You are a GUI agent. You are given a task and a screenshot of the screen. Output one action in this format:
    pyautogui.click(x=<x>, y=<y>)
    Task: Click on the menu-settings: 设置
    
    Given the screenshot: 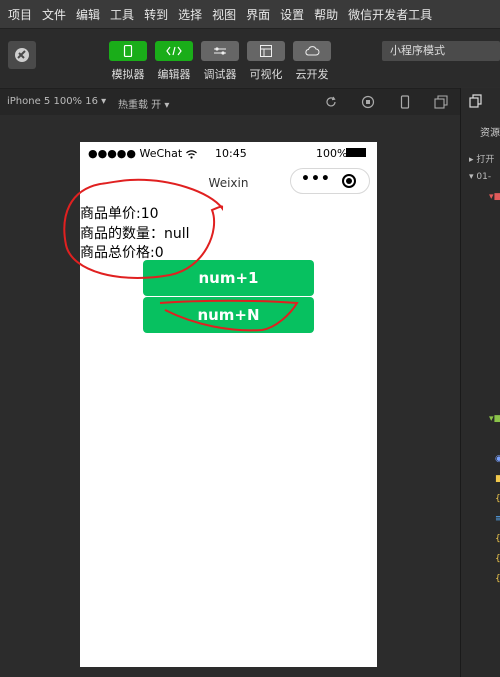 What is the action you would take?
    pyautogui.click(x=292, y=14)
    